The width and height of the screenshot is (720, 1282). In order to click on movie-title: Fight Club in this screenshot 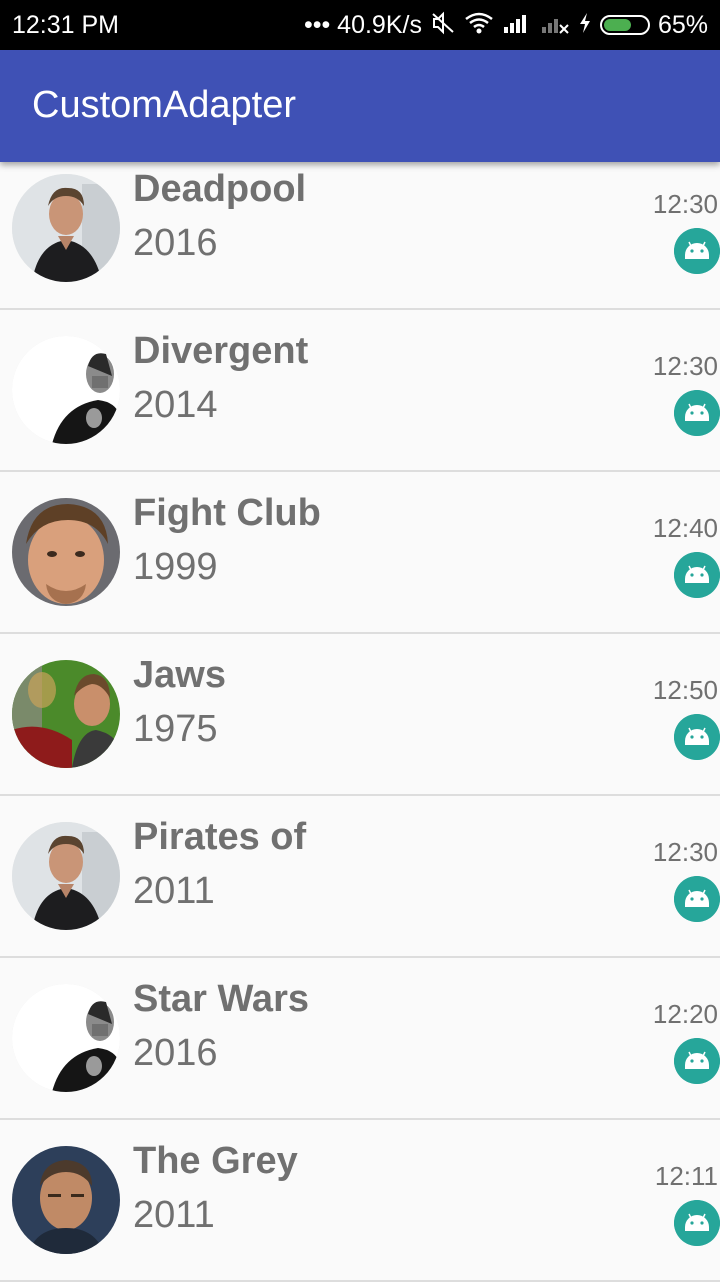, I will do `click(227, 513)`.